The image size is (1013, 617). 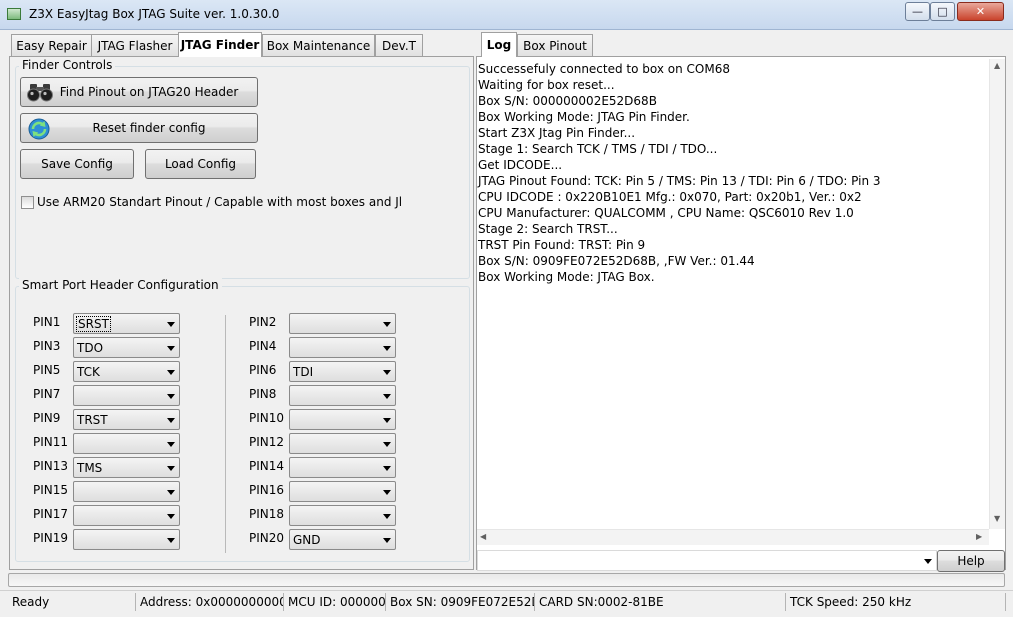 I want to click on pin-select-pin2, so click(x=342, y=323).